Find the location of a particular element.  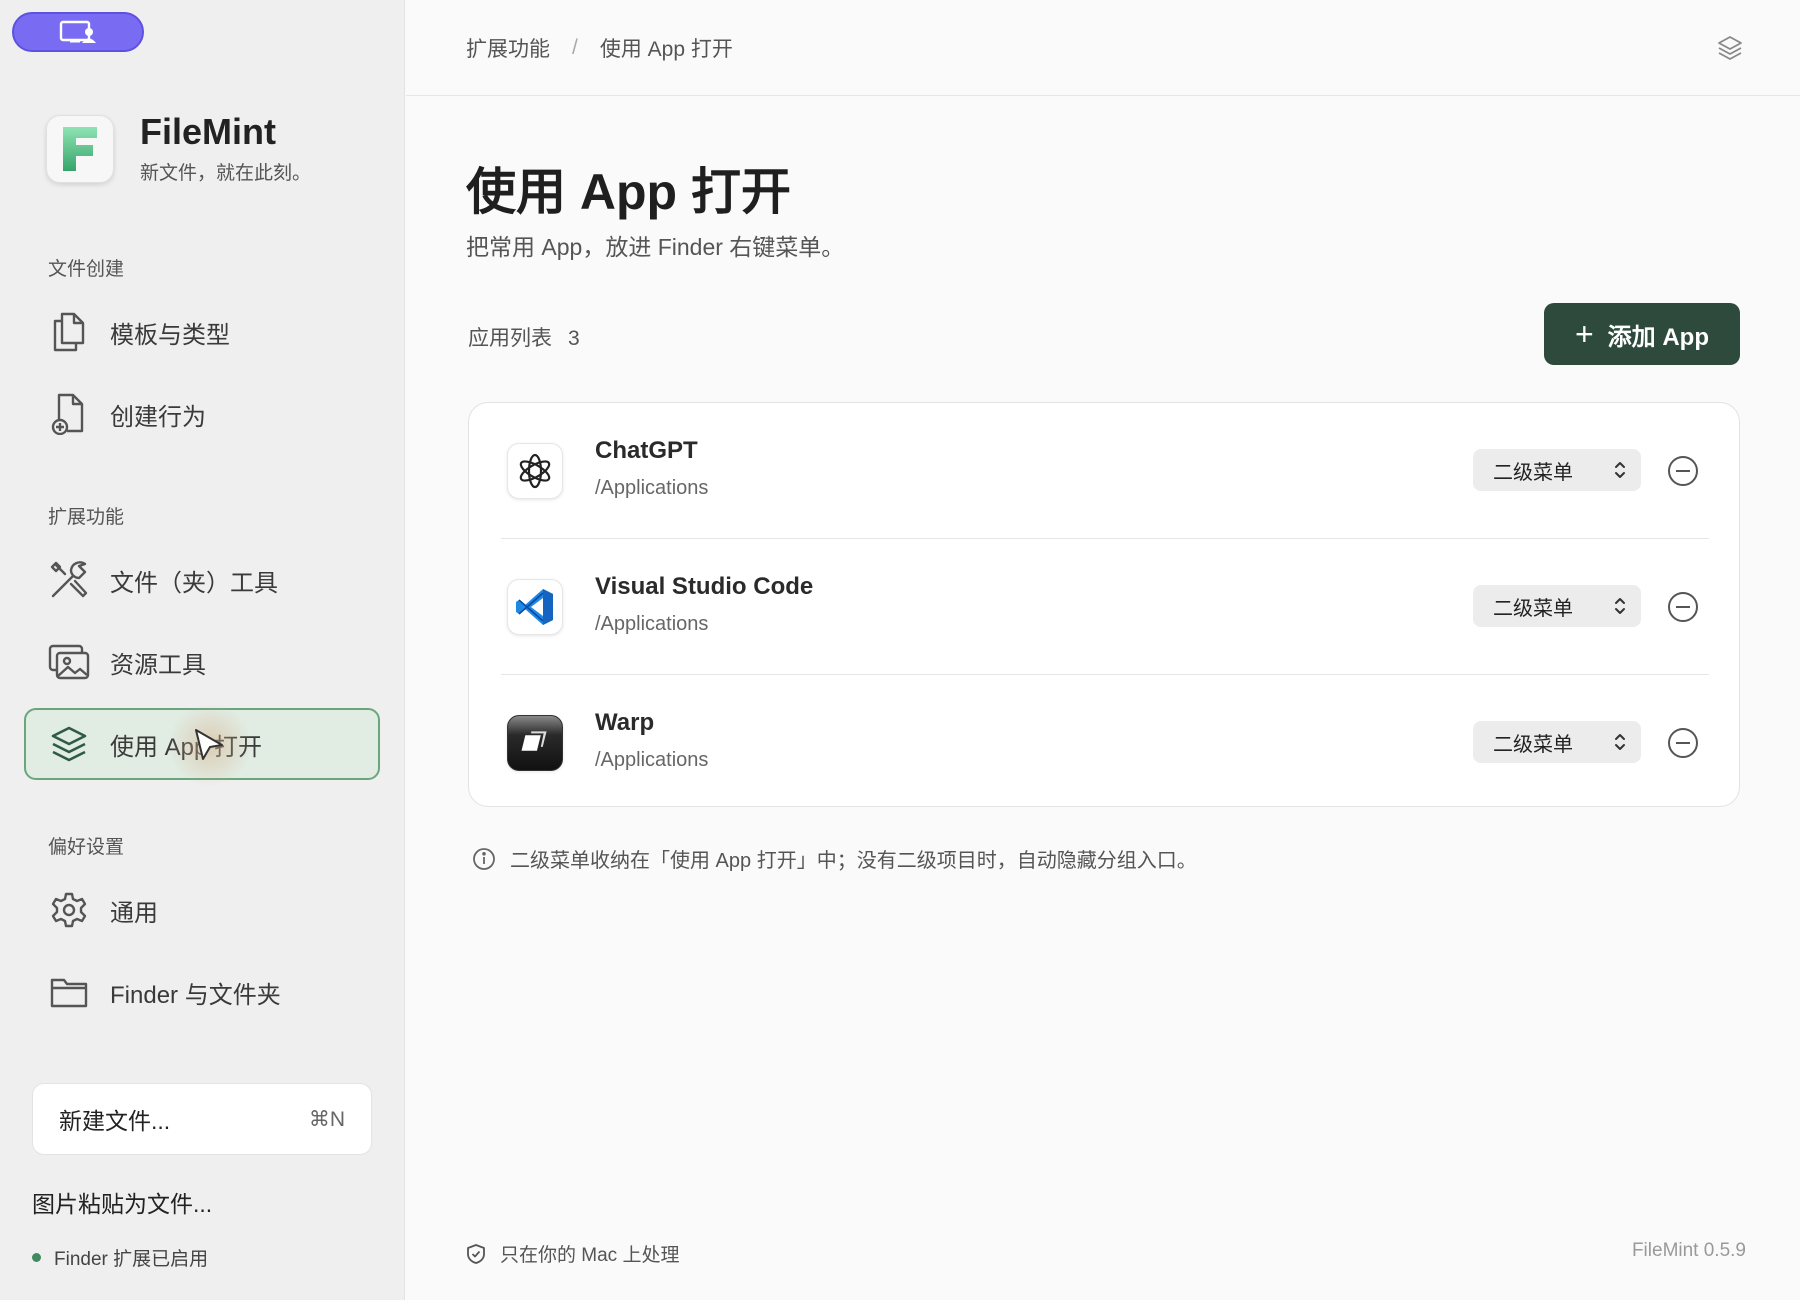

new-file-shortcut: ⌘N is located at coordinates (326, 1119).